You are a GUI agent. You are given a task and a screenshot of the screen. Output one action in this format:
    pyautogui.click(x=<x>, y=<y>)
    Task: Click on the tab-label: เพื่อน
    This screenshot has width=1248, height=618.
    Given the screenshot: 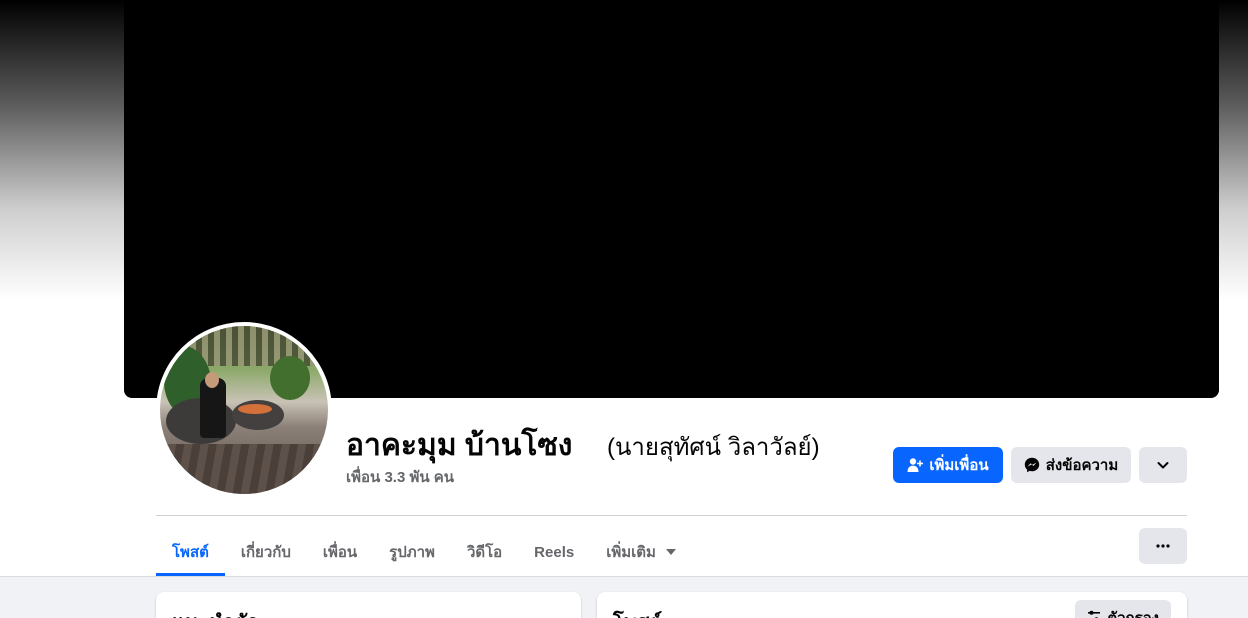 What is the action you would take?
    pyautogui.click(x=340, y=552)
    